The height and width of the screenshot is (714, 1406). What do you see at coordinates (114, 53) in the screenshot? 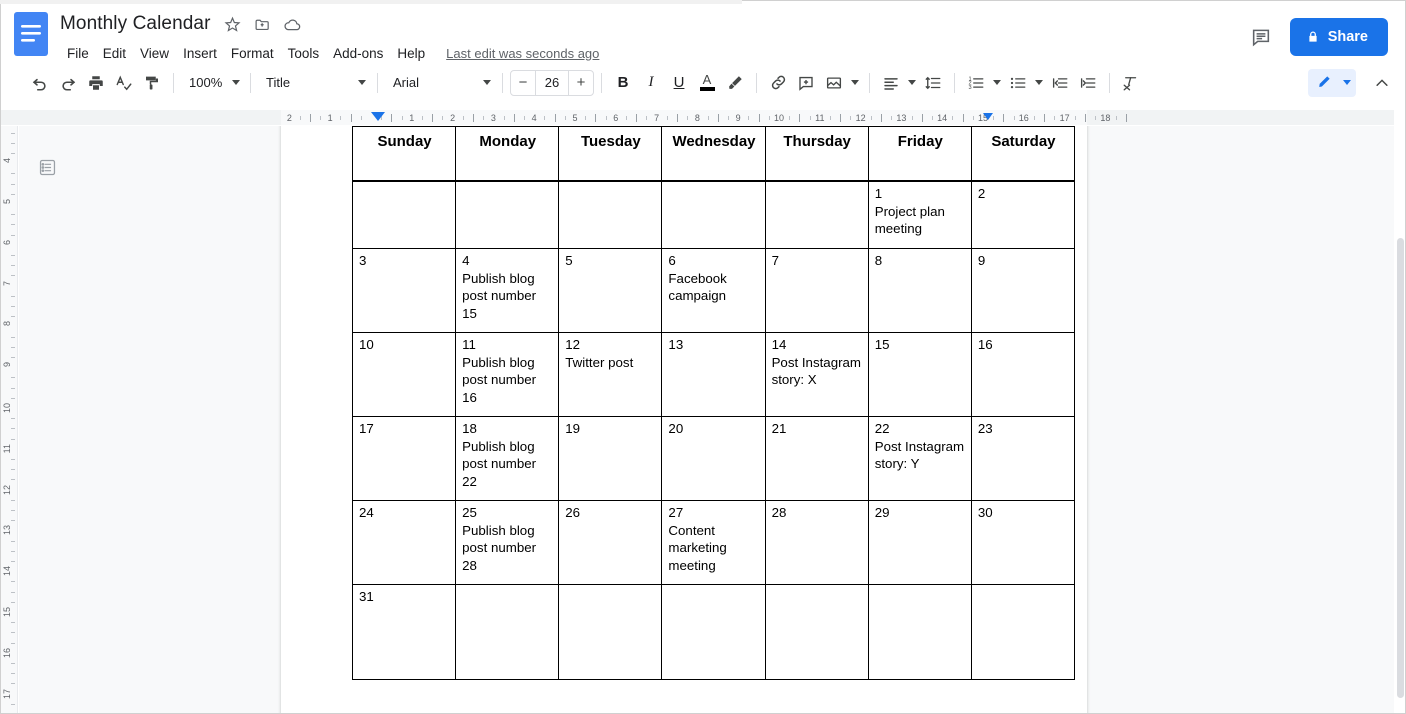
I see `menu-edit: Edit` at bounding box center [114, 53].